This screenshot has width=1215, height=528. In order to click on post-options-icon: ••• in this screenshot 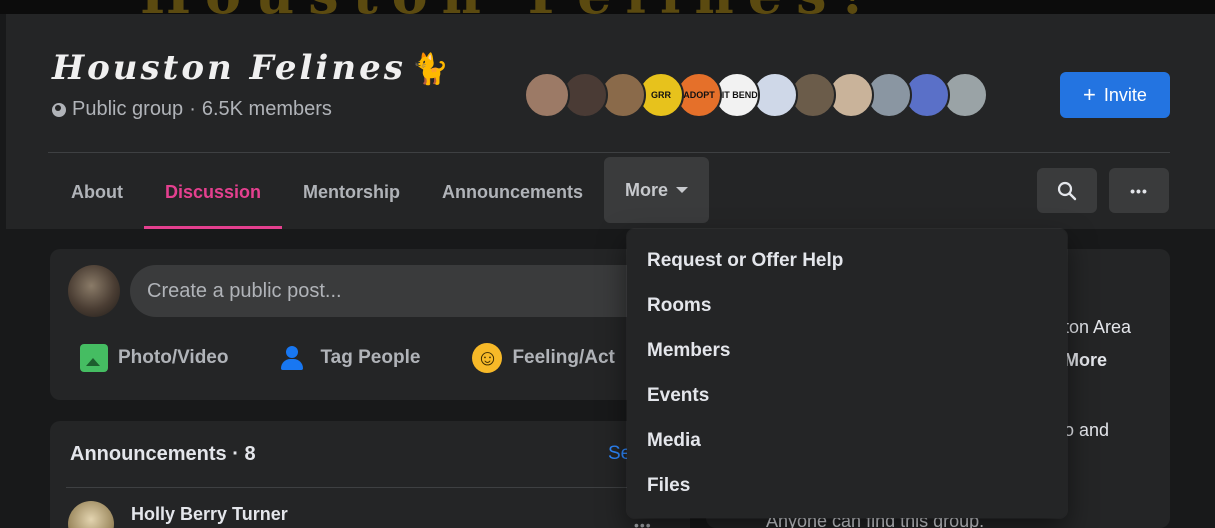, I will do `click(643, 522)`.